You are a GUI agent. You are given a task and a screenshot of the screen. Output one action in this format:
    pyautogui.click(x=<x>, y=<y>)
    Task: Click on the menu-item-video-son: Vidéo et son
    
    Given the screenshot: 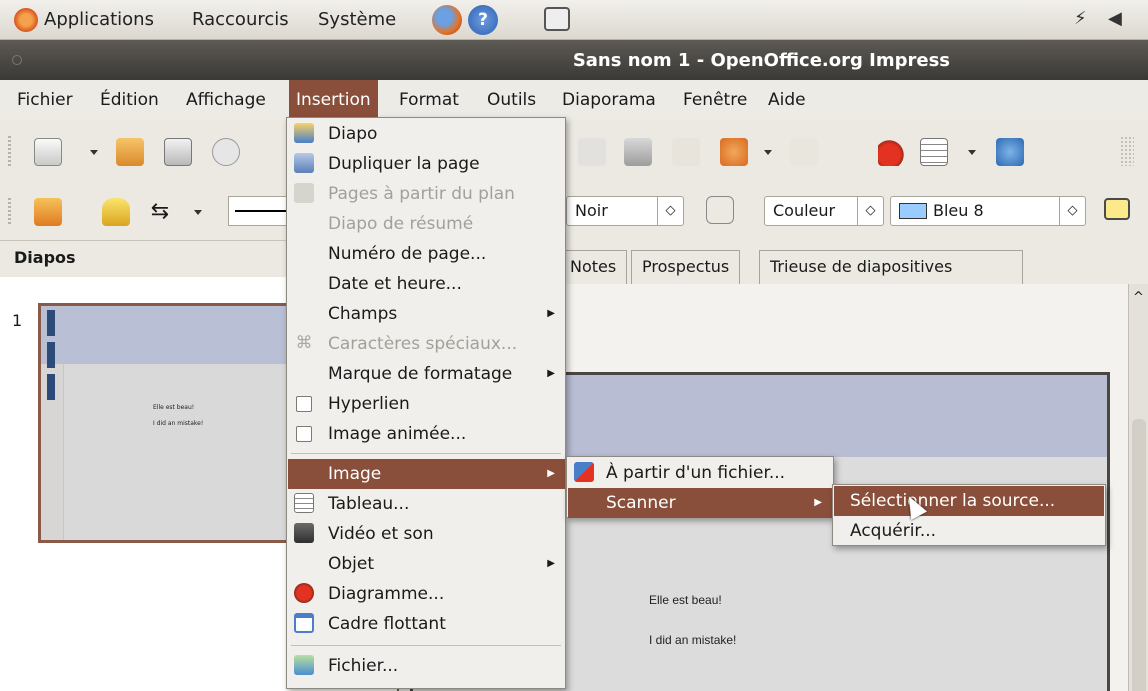 What is the action you would take?
    pyautogui.click(x=426, y=534)
    